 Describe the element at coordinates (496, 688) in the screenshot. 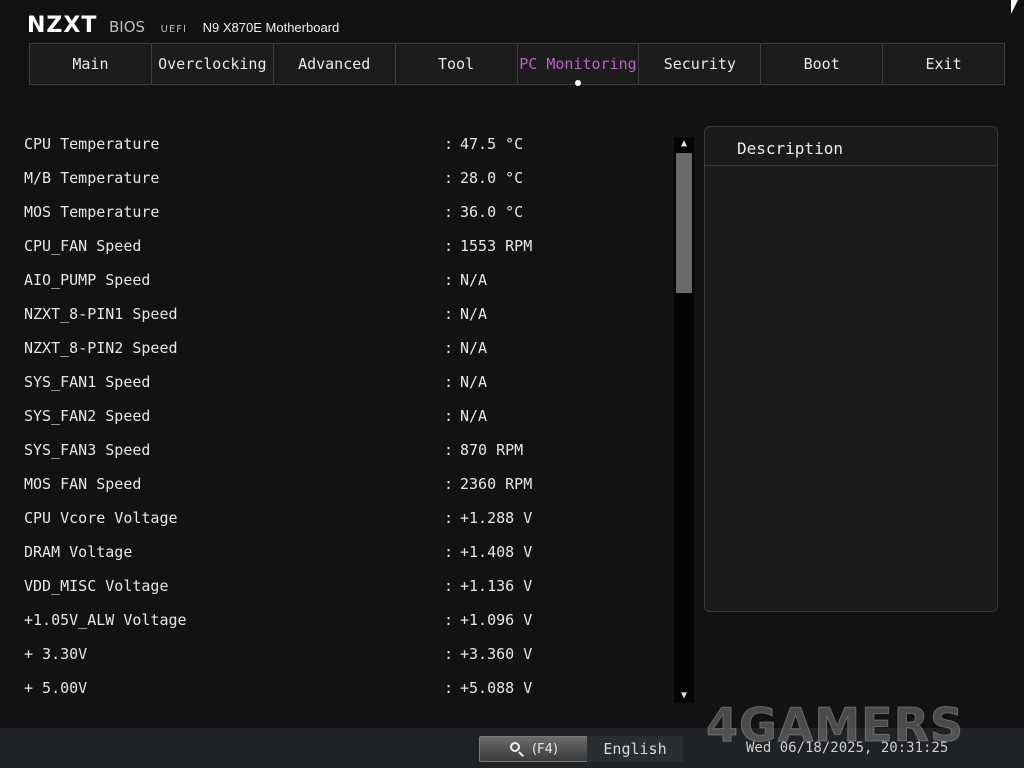

I see `monitor-value: +5.088 V` at that location.